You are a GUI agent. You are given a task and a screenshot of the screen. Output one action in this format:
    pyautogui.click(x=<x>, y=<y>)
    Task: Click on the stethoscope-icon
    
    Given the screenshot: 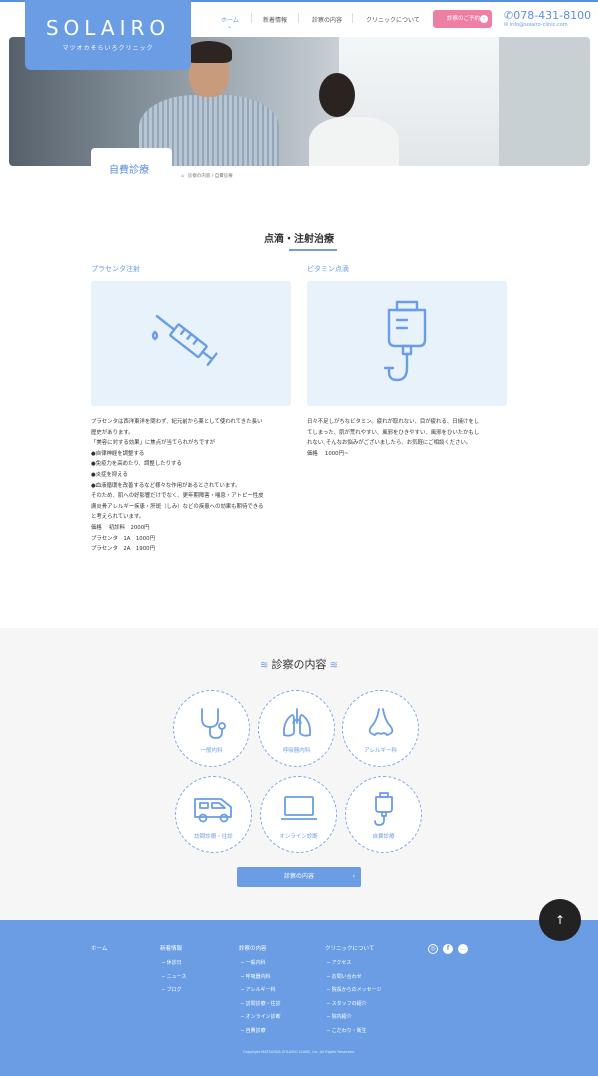 What is the action you would take?
    pyautogui.click(x=213, y=723)
    